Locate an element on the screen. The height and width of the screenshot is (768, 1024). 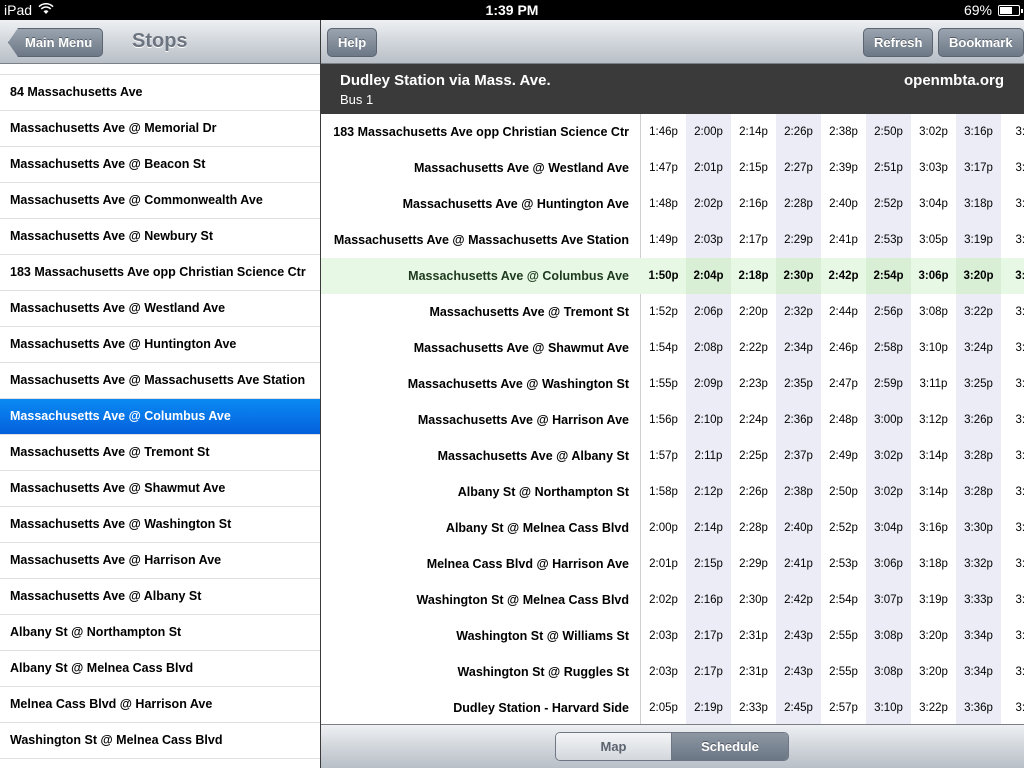
schedule-time-cell: 2:35p is located at coordinates (798, 384).